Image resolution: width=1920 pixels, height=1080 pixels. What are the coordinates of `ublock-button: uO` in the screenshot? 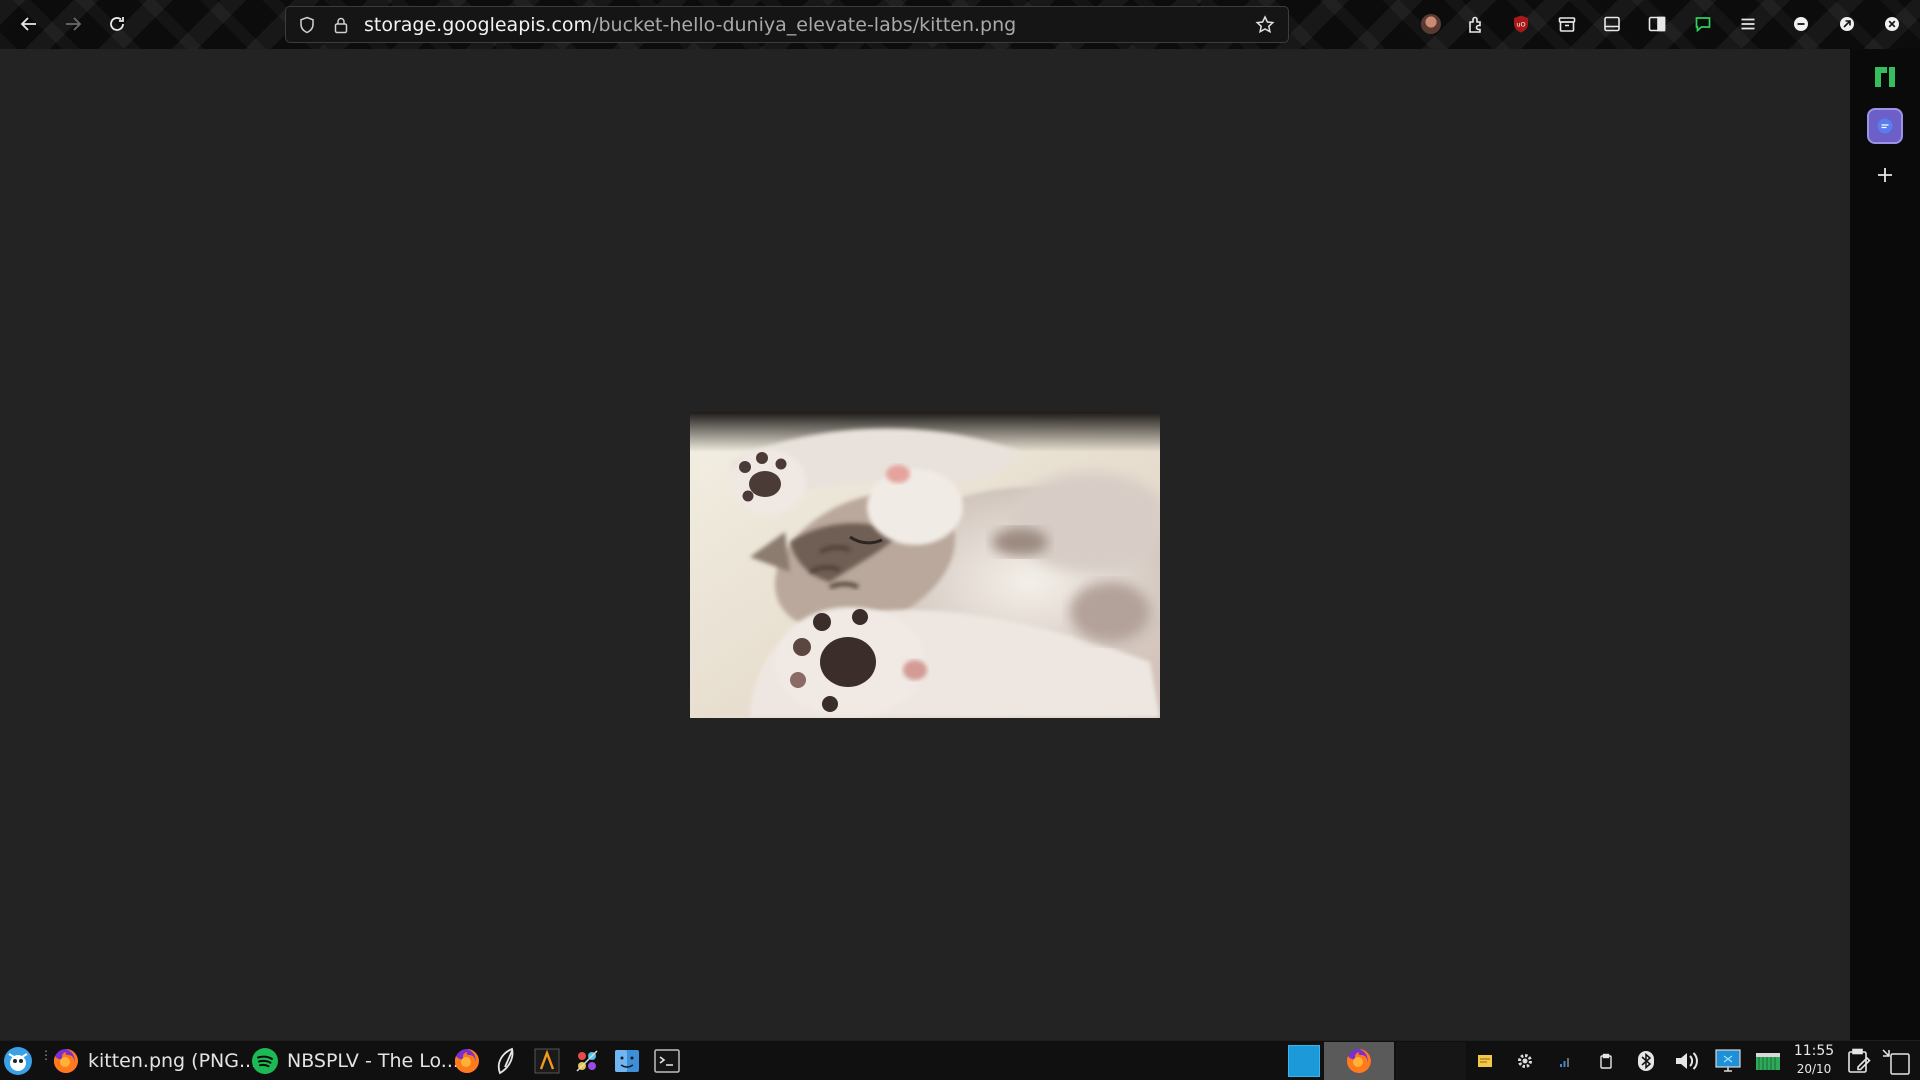 It's located at (1521, 24).